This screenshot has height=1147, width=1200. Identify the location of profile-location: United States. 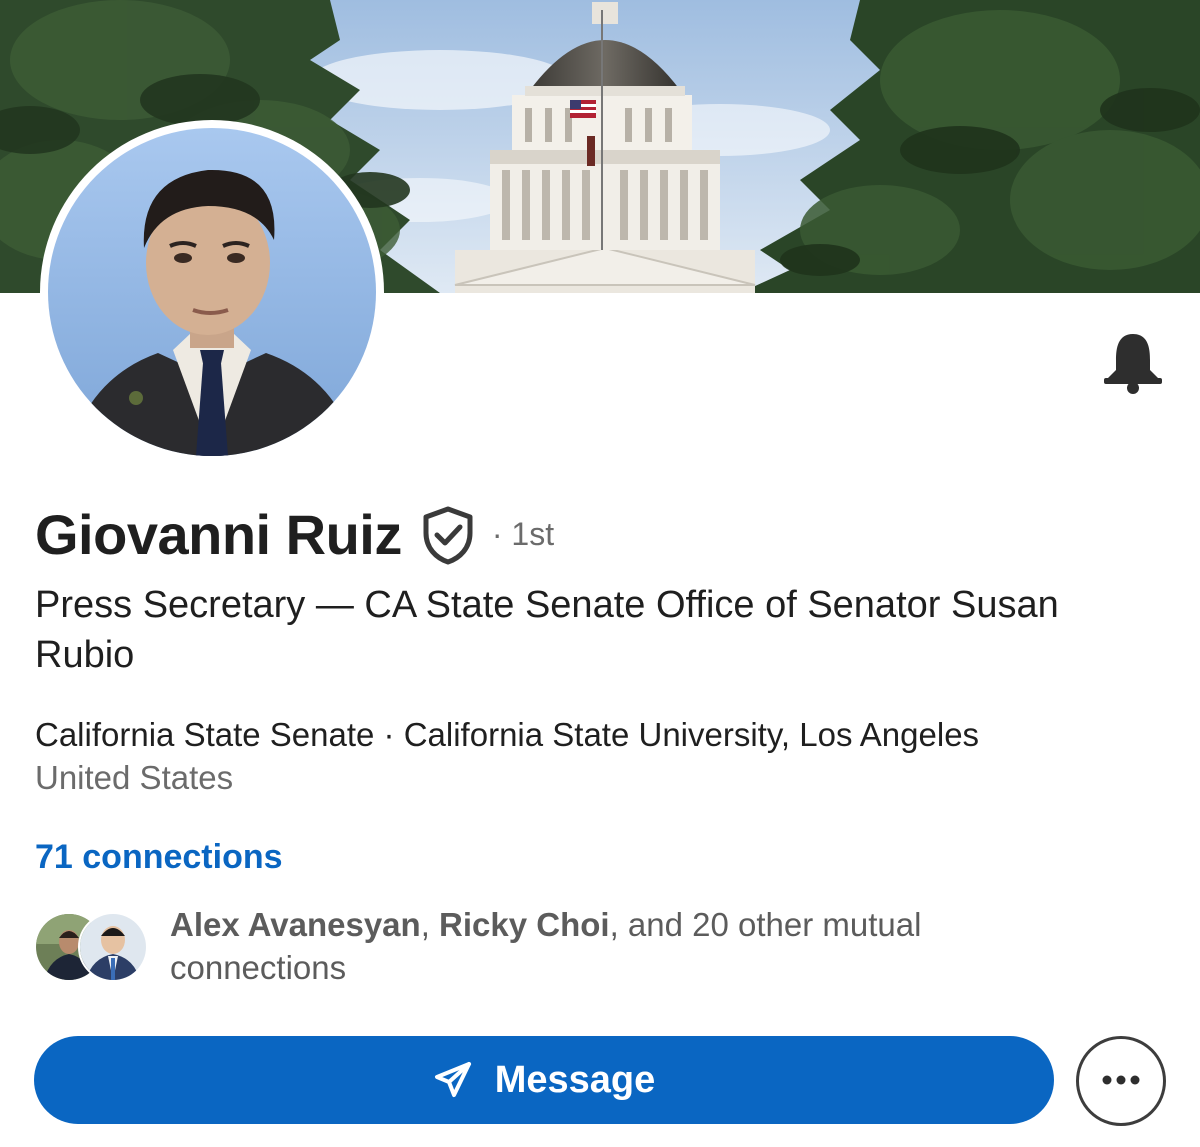
(134, 777).